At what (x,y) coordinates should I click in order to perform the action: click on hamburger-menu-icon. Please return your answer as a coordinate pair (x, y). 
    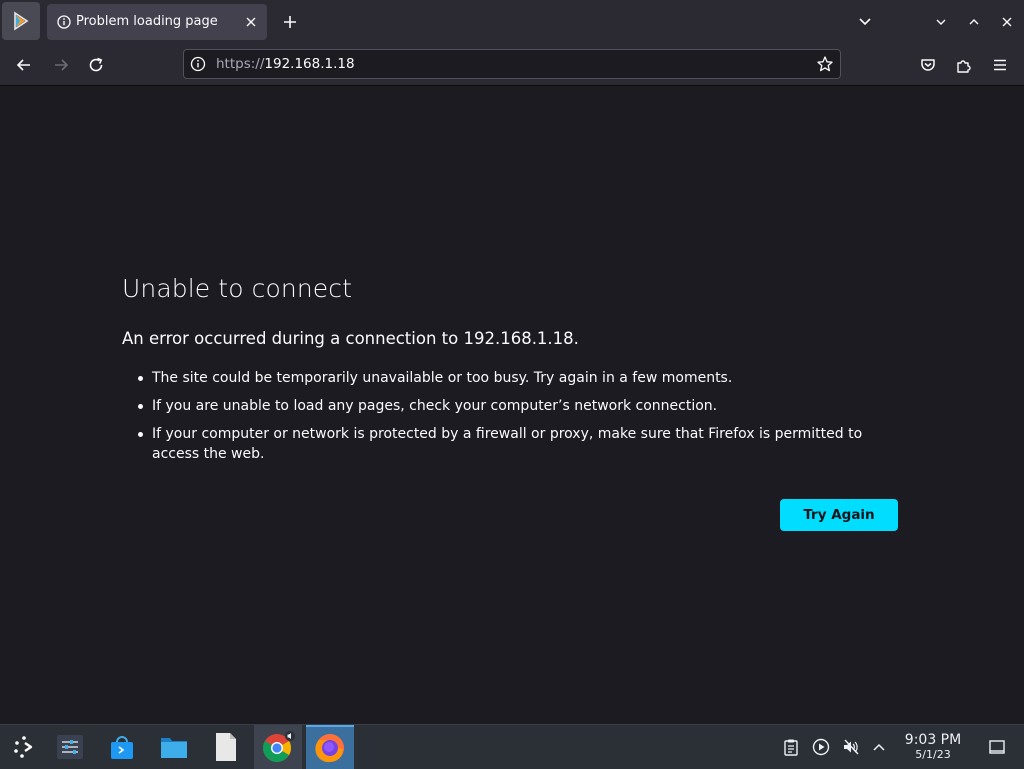
    Looking at the image, I should click on (1000, 65).